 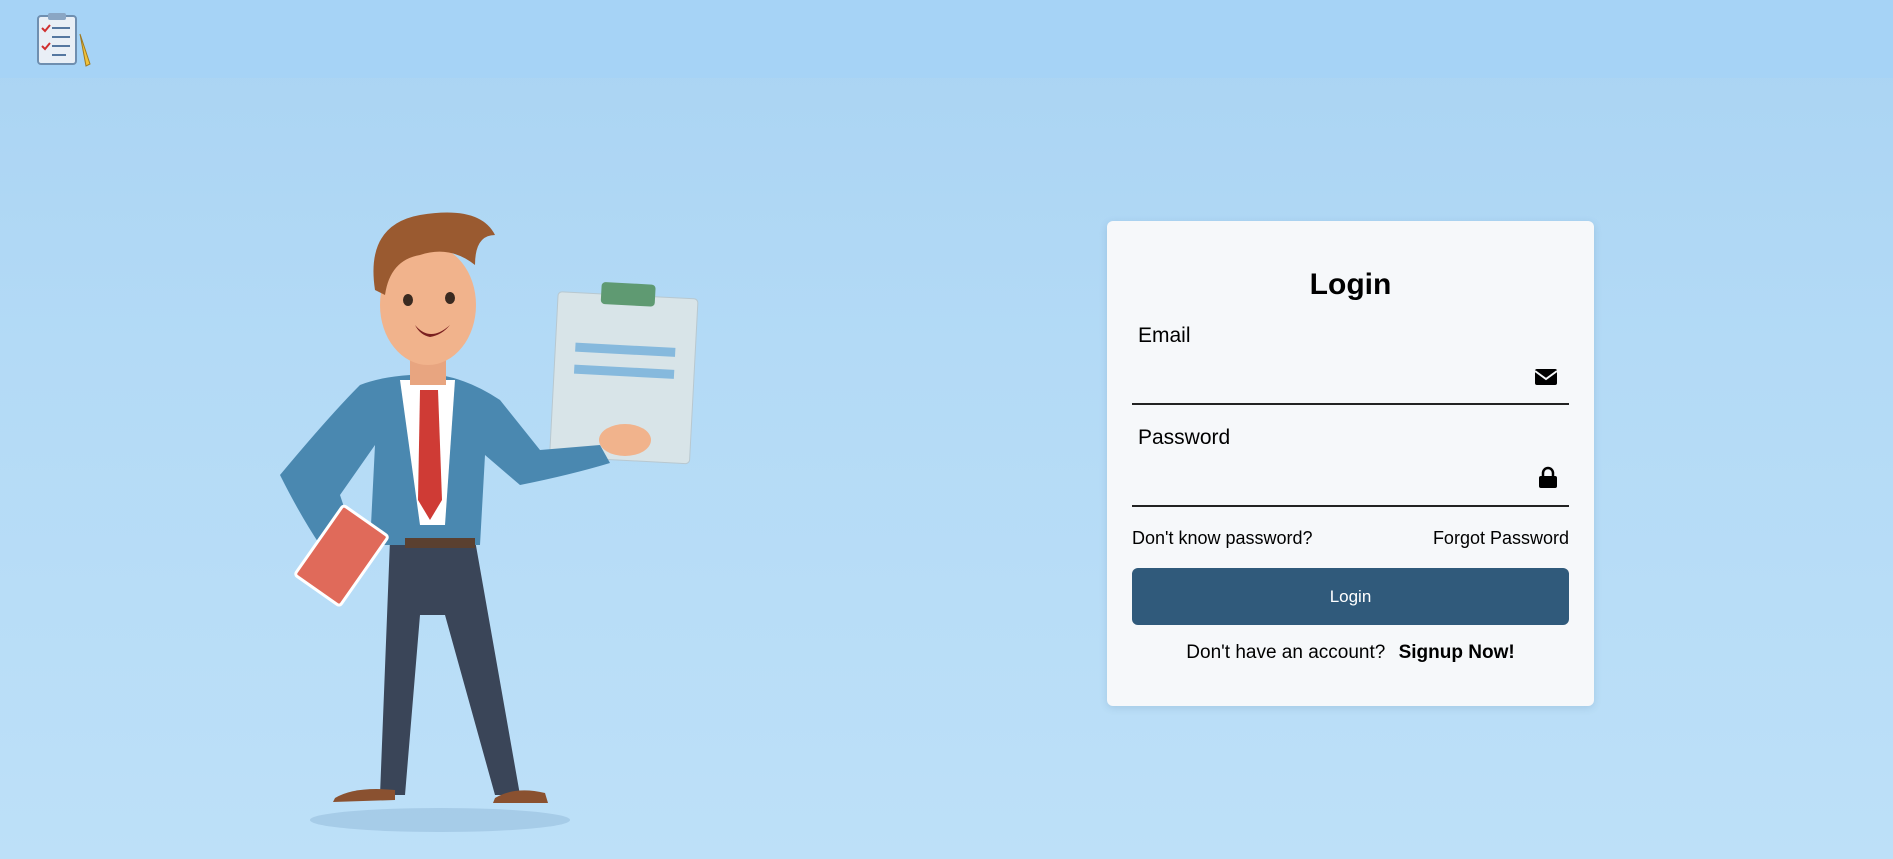 What do you see at coordinates (1222, 538) in the screenshot?
I see `dont-know-password-link: Don't know password?` at bounding box center [1222, 538].